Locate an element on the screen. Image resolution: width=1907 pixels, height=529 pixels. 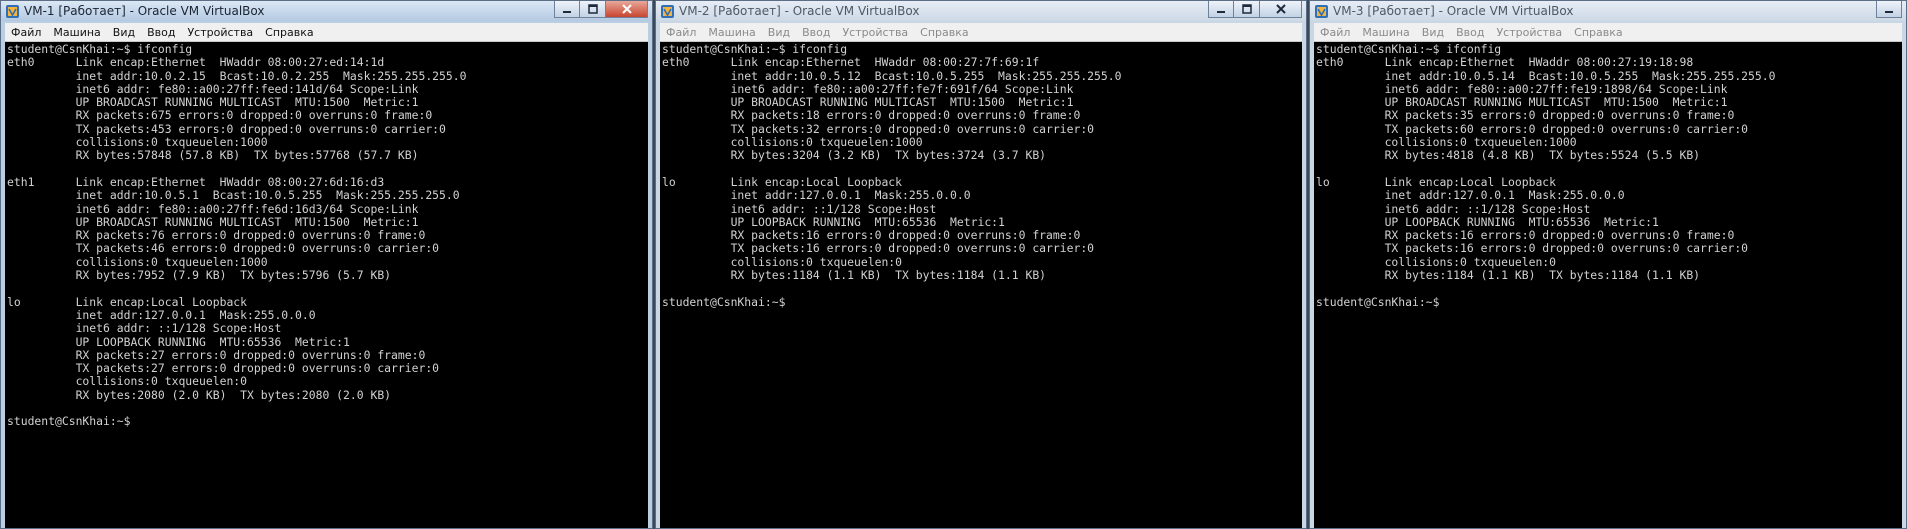
vm2-caption-buttons is located at coordinates (1255, 9).